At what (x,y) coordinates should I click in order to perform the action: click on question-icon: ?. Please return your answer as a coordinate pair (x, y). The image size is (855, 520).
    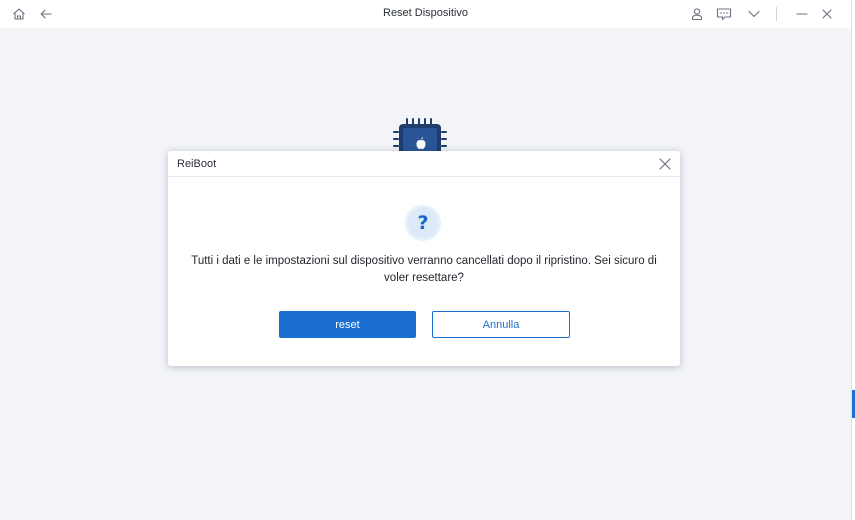
    Looking at the image, I should click on (423, 223).